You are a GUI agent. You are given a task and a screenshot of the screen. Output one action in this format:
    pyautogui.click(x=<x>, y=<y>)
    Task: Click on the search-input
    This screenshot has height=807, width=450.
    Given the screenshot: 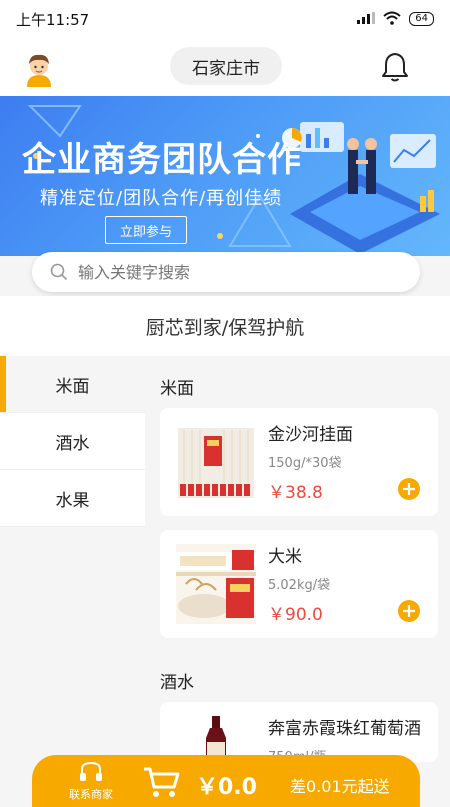 What is the action you would take?
    pyautogui.click(x=248, y=272)
    